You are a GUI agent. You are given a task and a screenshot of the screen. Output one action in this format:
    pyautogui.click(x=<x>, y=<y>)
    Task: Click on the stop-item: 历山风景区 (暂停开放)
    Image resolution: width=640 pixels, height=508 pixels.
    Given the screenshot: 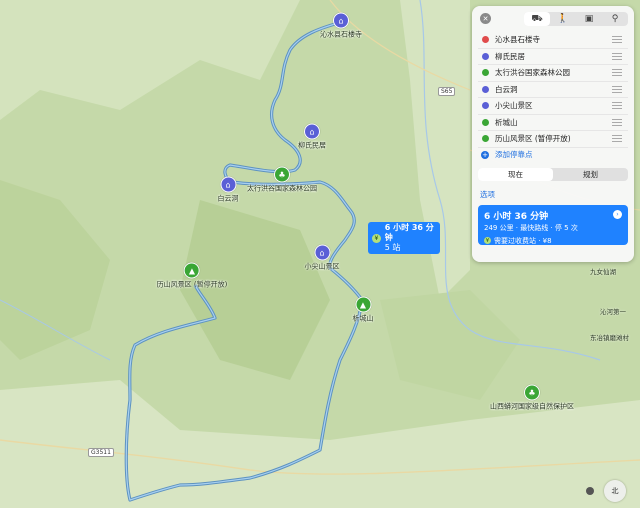 What is the action you would take?
    pyautogui.click(x=553, y=139)
    